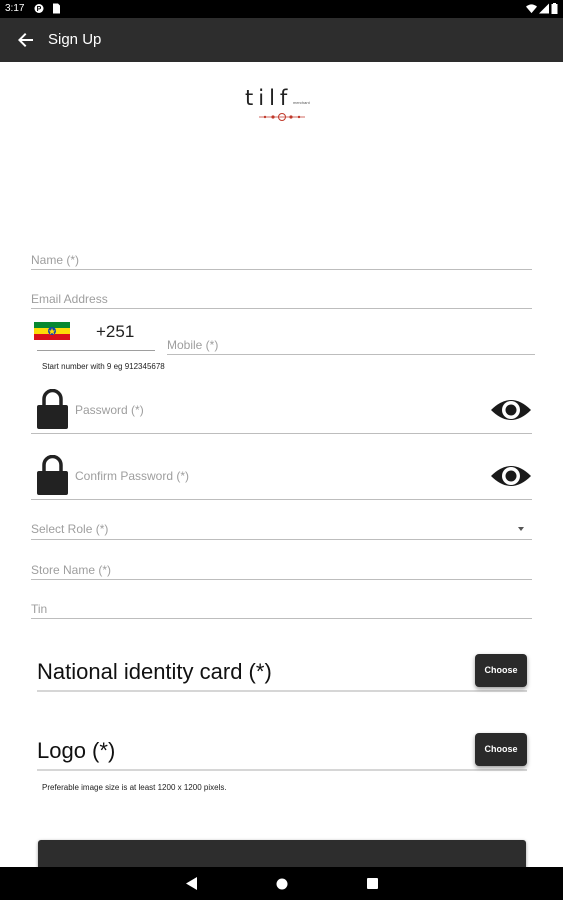  Describe the element at coordinates (282, 752) in the screenshot. I see `logo-upload-row: Logo (*) Choose` at that location.